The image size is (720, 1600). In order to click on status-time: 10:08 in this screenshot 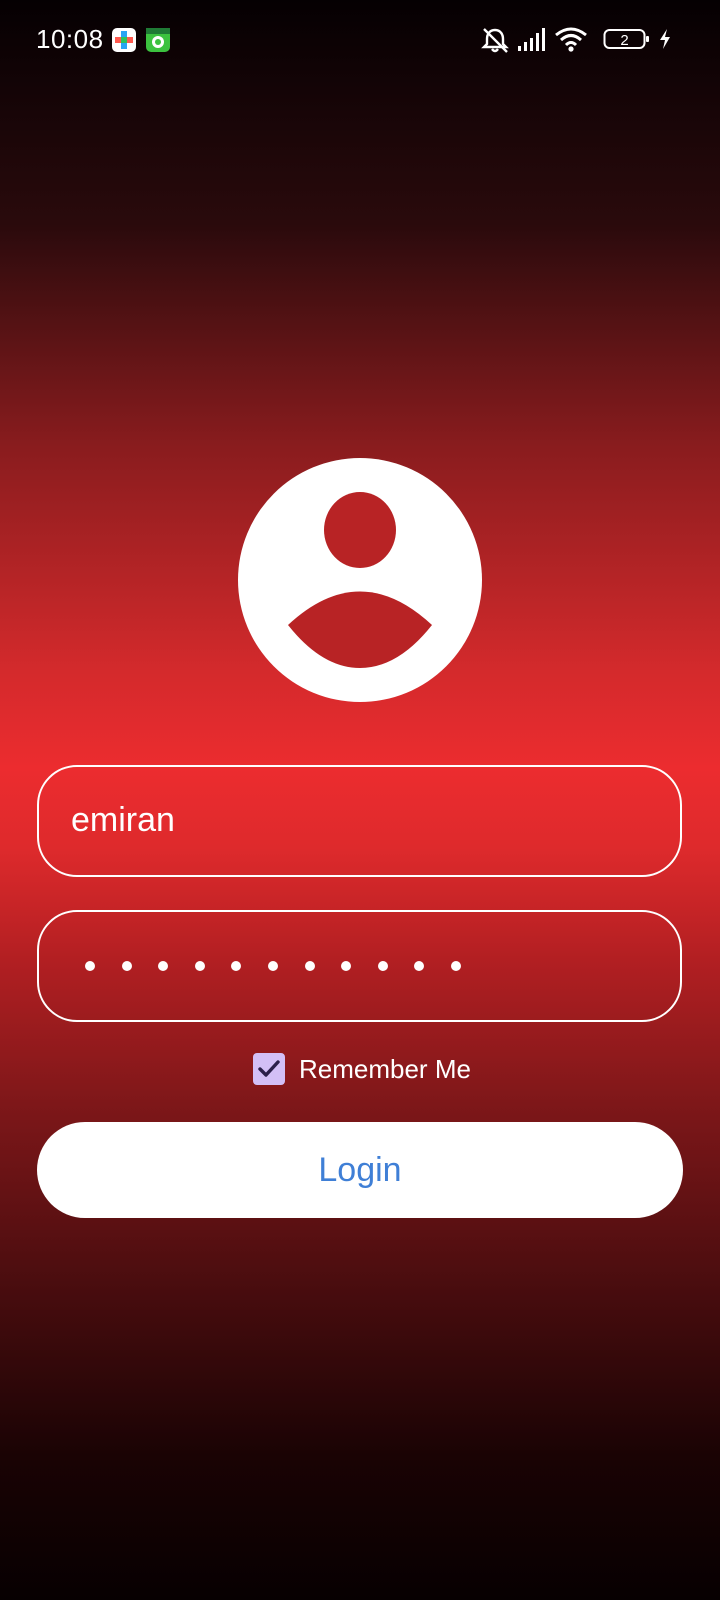, I will do `click(70, 39)`.